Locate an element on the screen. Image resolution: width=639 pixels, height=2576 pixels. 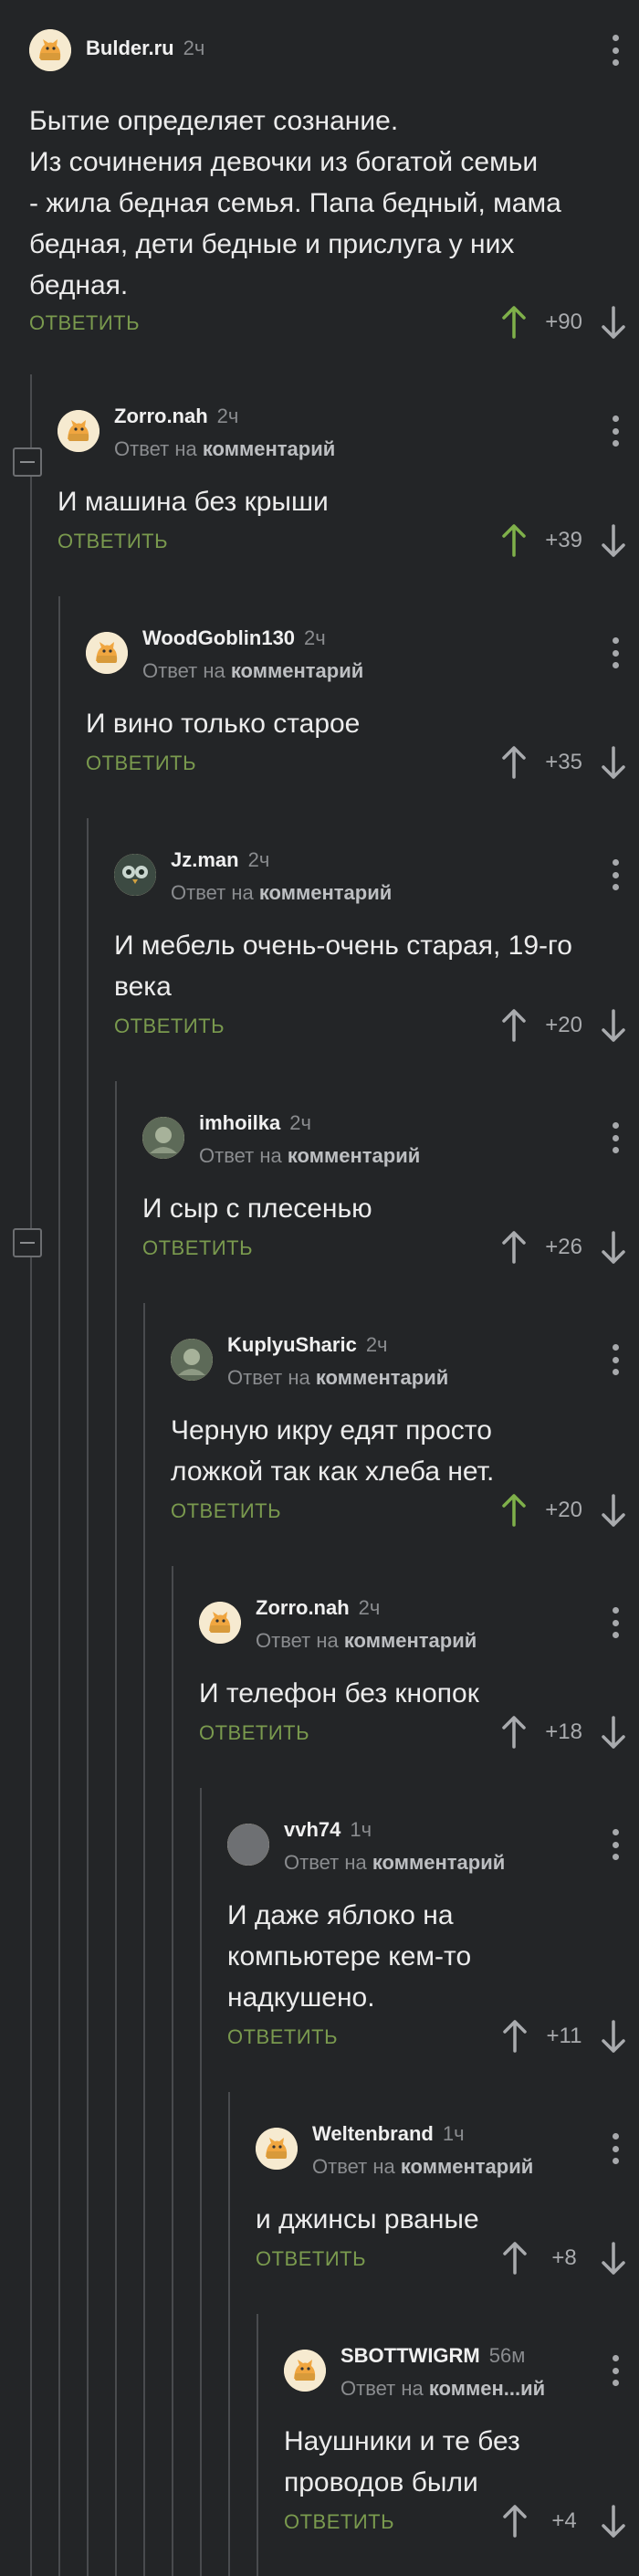
rating-value: +26 is located at coordinates (563, 1247).